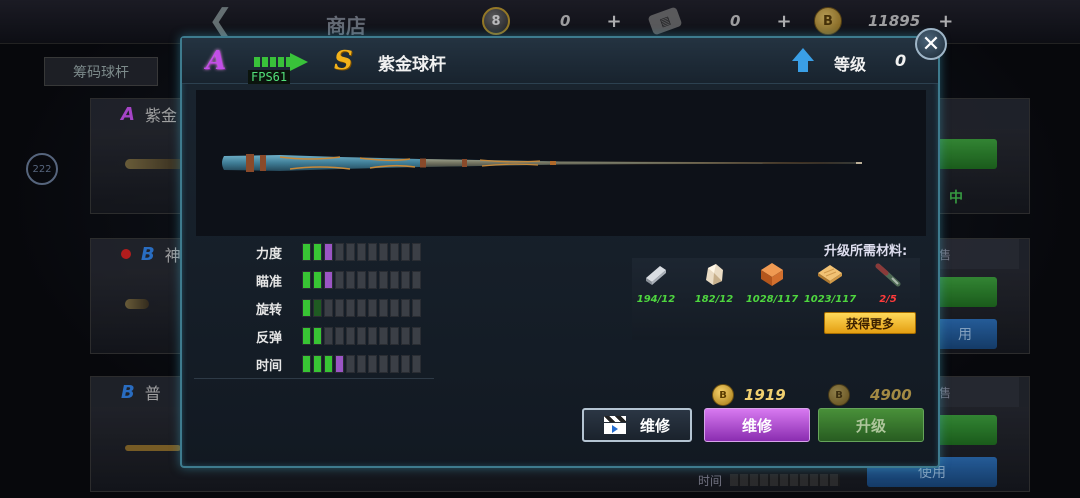  I want to click on material-item: 2/5, so click(888, 282).